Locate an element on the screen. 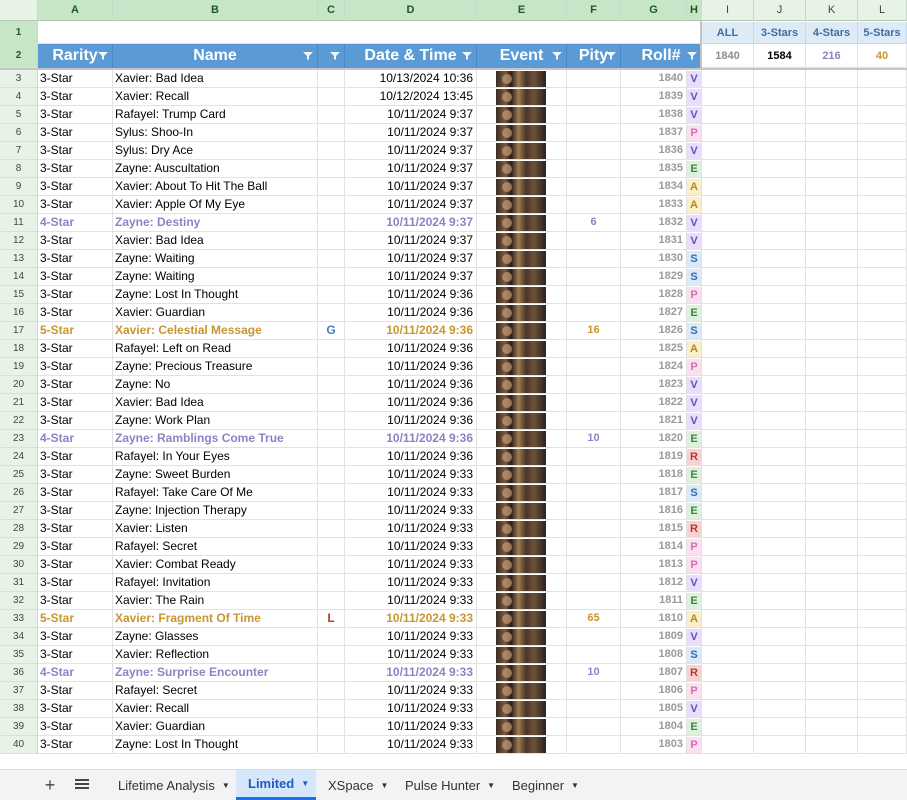 This screenshot has height=800, width=907. name-cell: Zayne: No is located at coordinates (215, 385).